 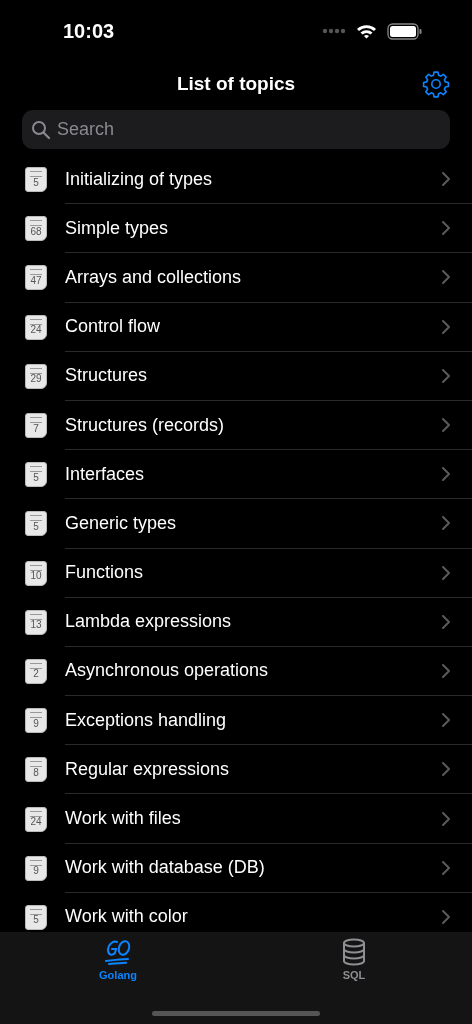 I want to click on topic-row: 8 Regular expressions, so click(x=236, y=770).